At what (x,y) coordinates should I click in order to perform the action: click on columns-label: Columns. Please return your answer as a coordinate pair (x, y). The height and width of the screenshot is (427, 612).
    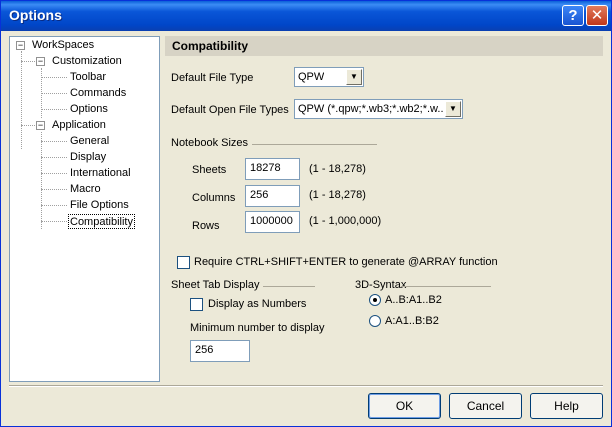
    Looking at the image, I should click on (214, 198).